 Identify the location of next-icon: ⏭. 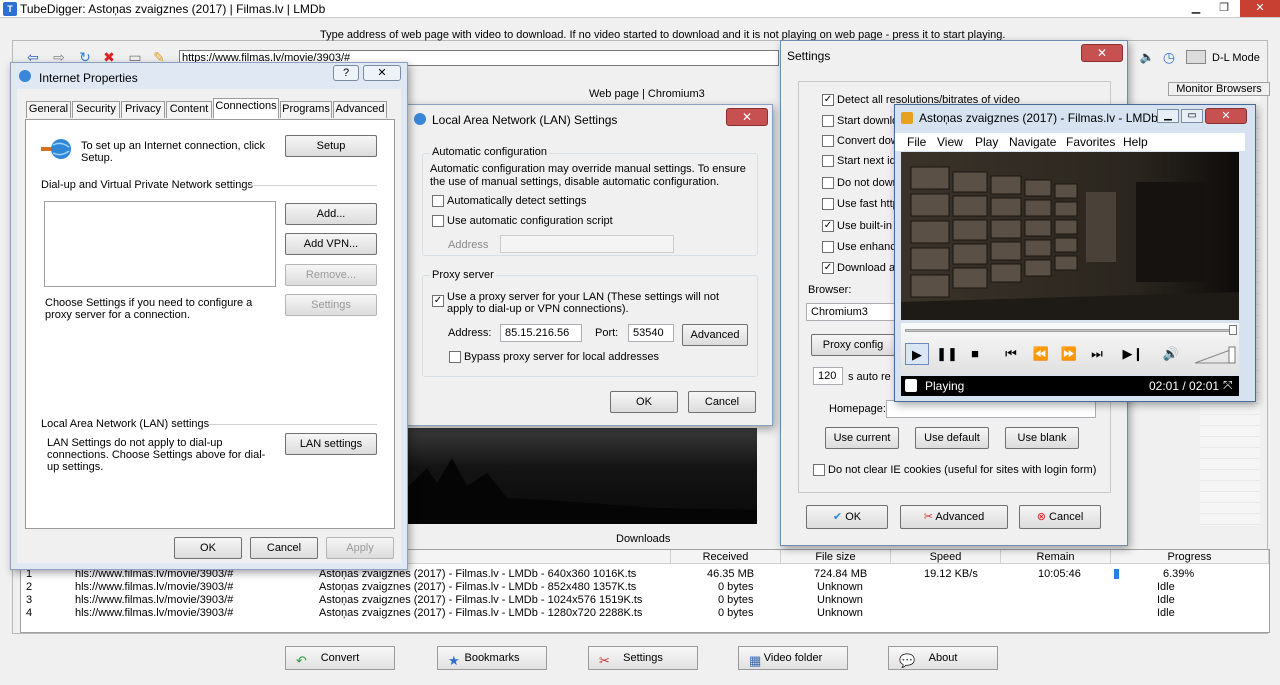
(1097, 354).